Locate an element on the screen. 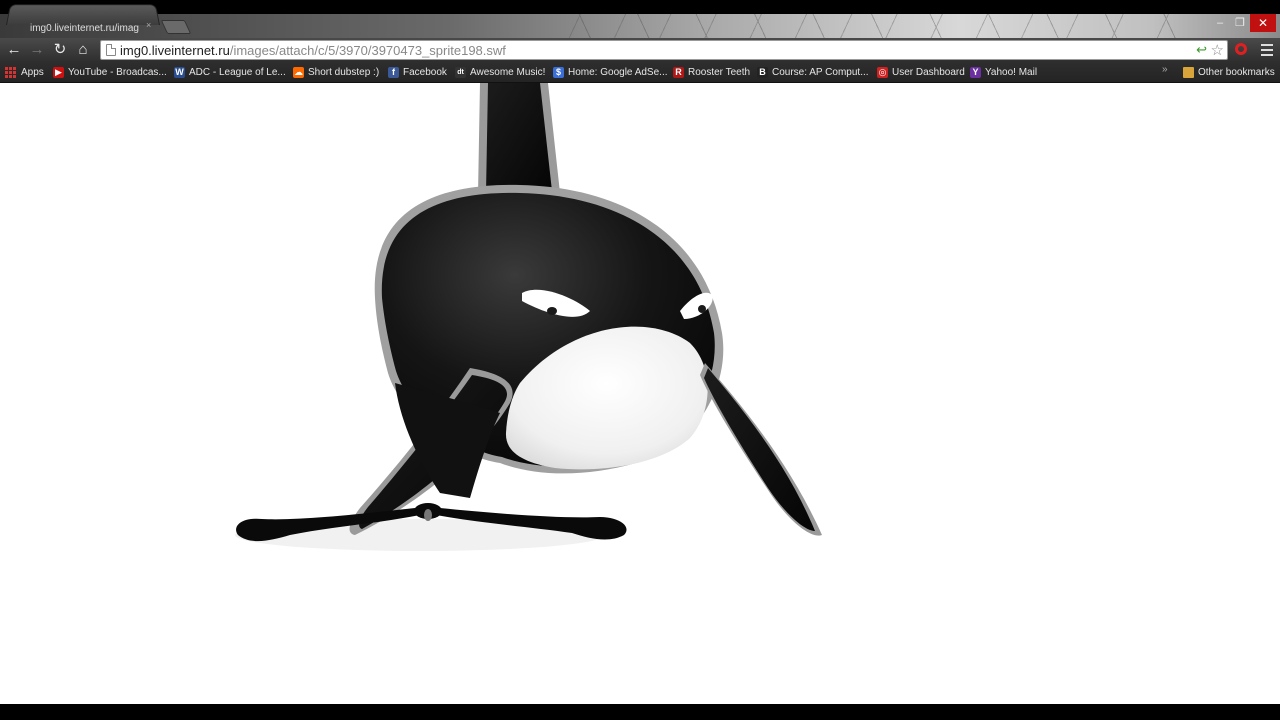 The height and width of the screenshot is (720, 1280). tab-strip is located at coordinates (640, 26).